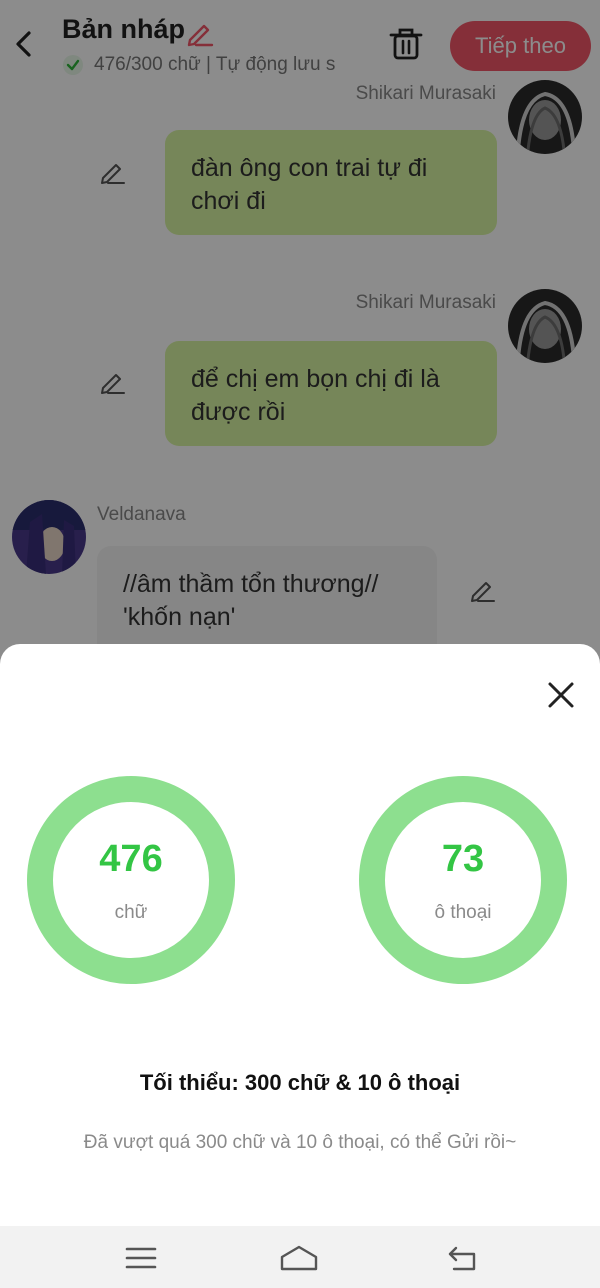 The height and width of the screenshot is (1288, 600). What do you see at coordinates (462, 1258) in the screenshot?
I see `return-icon` at bounding box center [462, 1258].